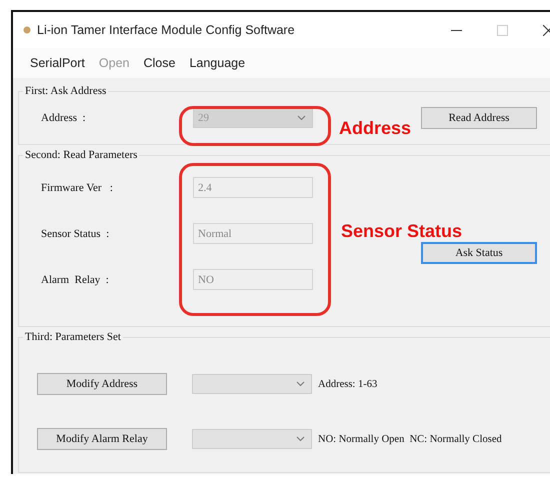 The width and height of the screenshot is (550, 484). I want to click on annotation-label: Sensor Status, so click(401, 231).